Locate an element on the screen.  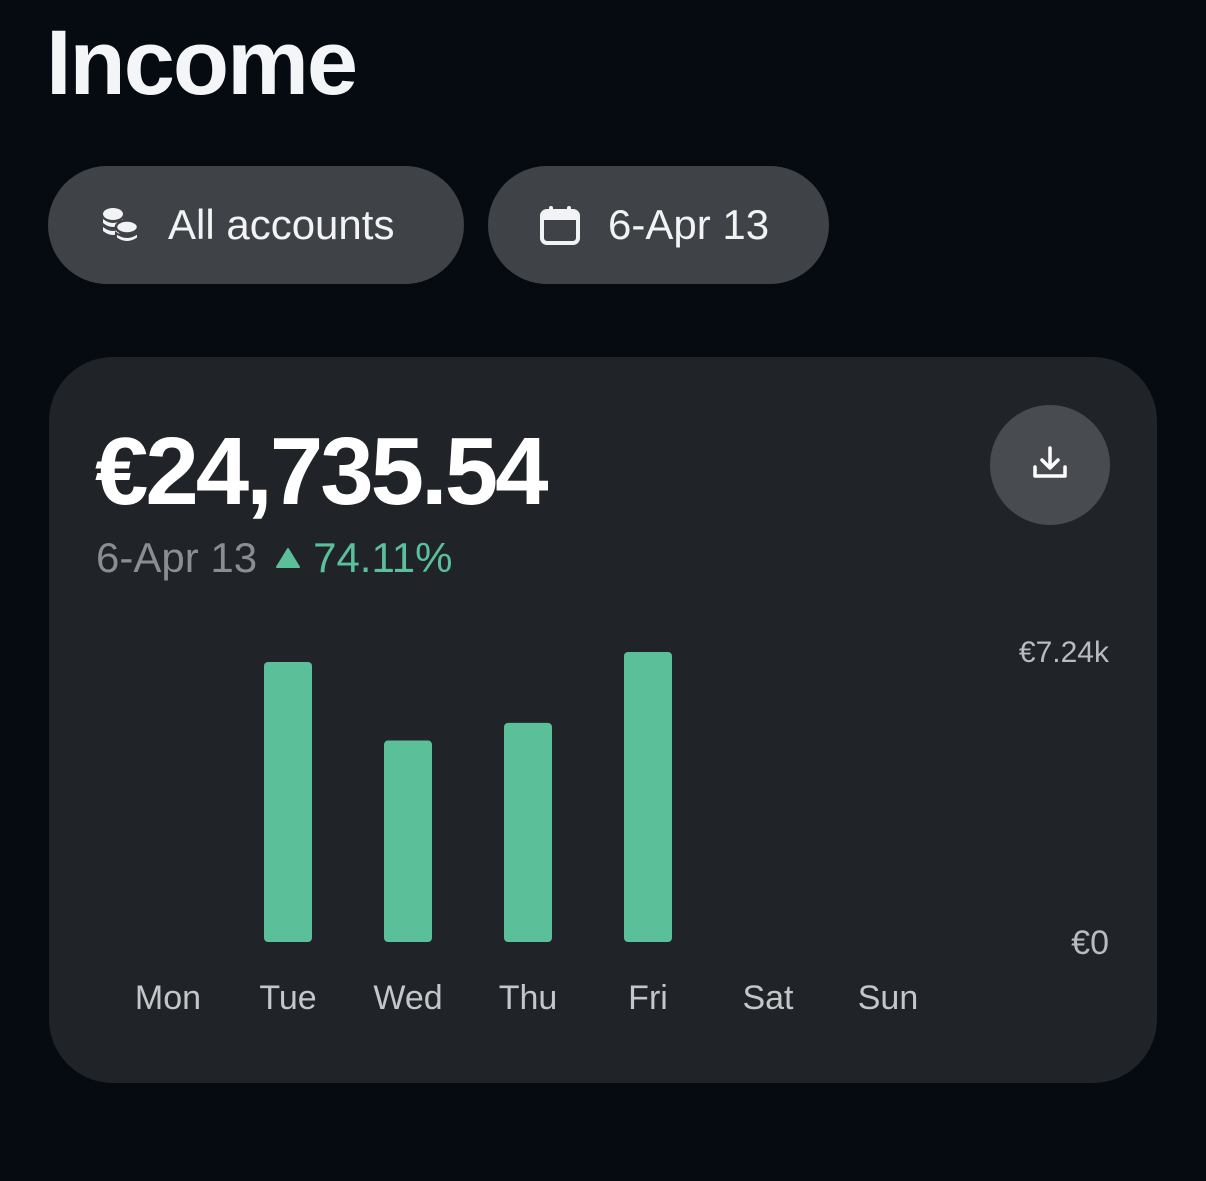
x-tick-label-sun: Sun is located at coordinates (888, 998).